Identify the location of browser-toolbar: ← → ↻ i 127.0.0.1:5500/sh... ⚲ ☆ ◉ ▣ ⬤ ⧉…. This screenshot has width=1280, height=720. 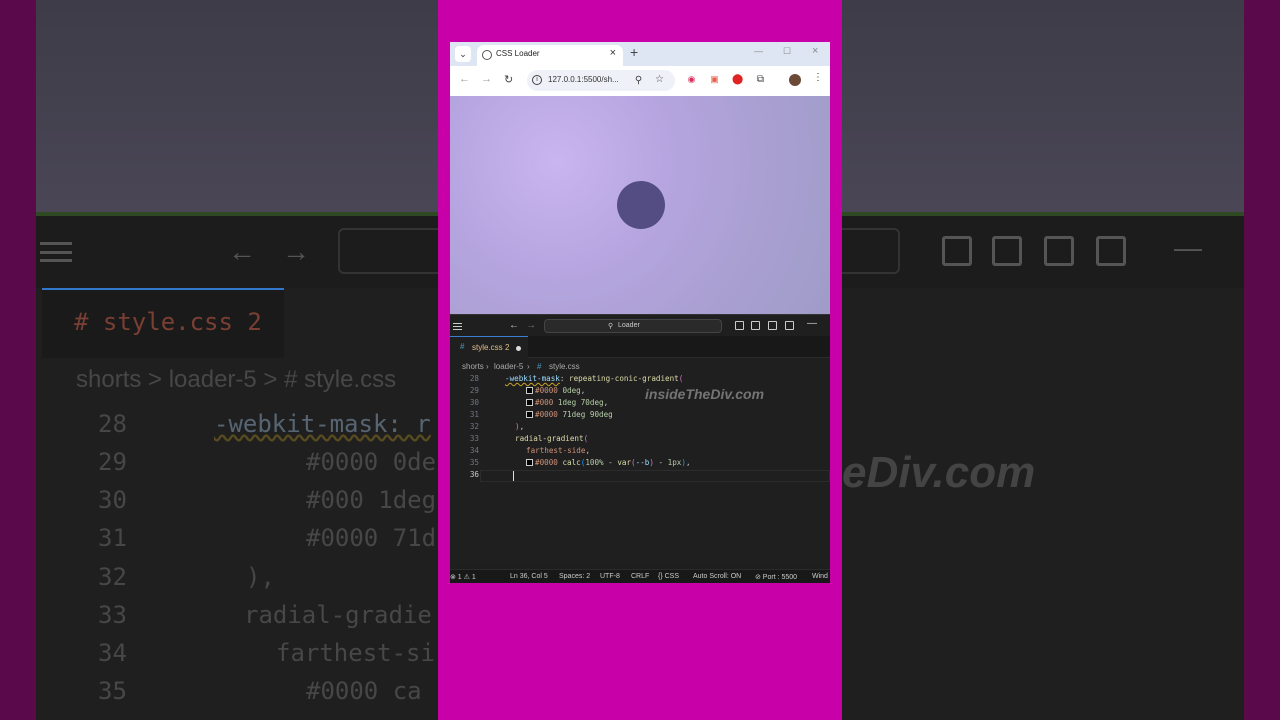
(640, 81).